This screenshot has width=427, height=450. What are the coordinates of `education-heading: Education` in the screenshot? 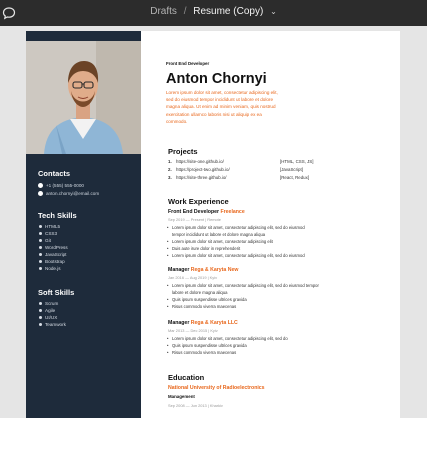 It's located at (186, 377).